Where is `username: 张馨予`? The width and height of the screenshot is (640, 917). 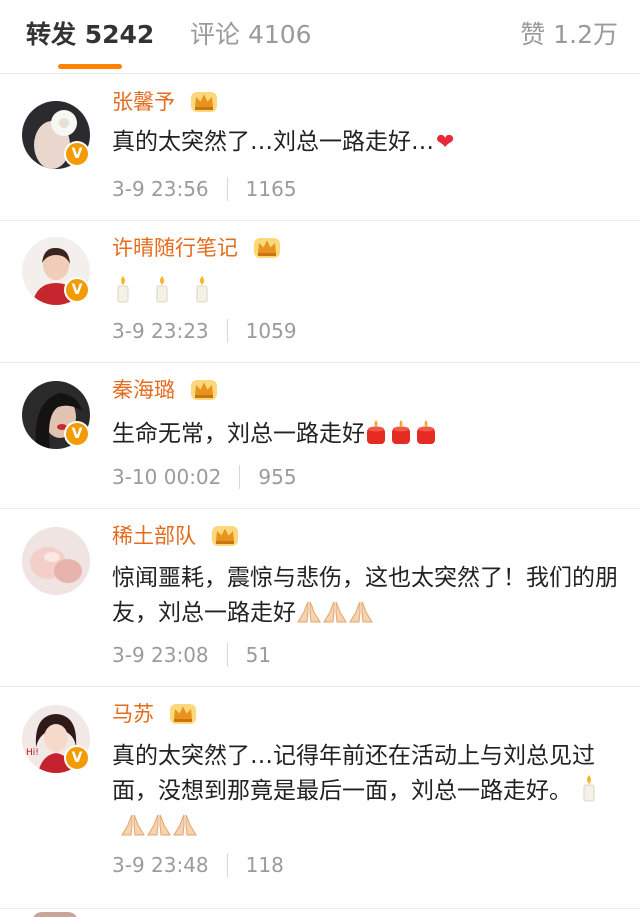
username: 张馨予 is located at coordinates (165, 102).